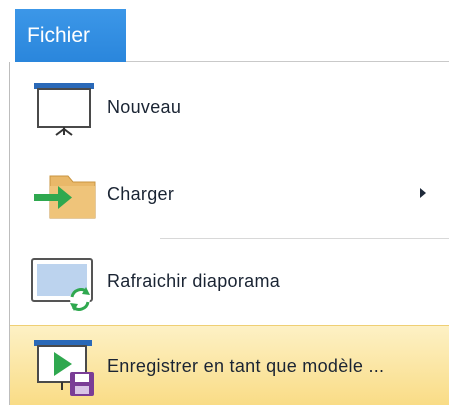 The width and height of the screenshot is (449, 406). Describe the element at coordinates (64, 194) in the screenshot. I see `load-folder-icon` at that location.